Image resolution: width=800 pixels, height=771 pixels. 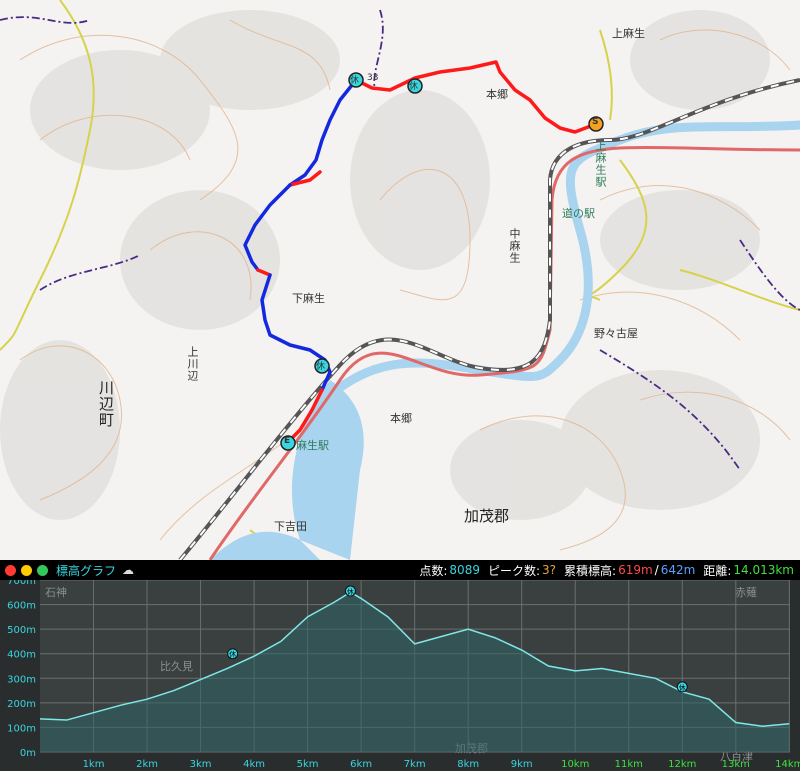 I want to click on summit-number: 33, so click(x=373, y=78).